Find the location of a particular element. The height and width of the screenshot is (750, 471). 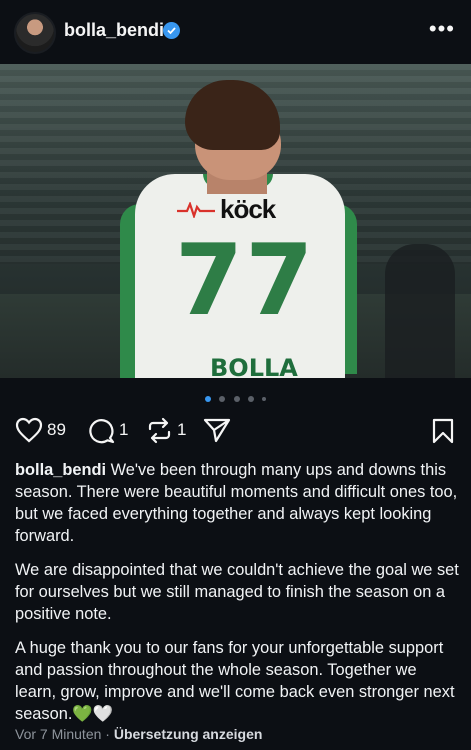

verified-badge-icon is located at coordinates (171, 30).